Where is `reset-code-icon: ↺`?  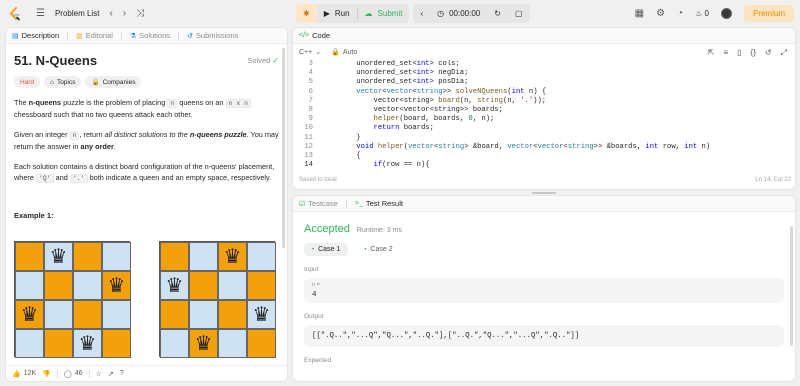
reset-code-icon: ↺ is located at coordinates (768, 53).